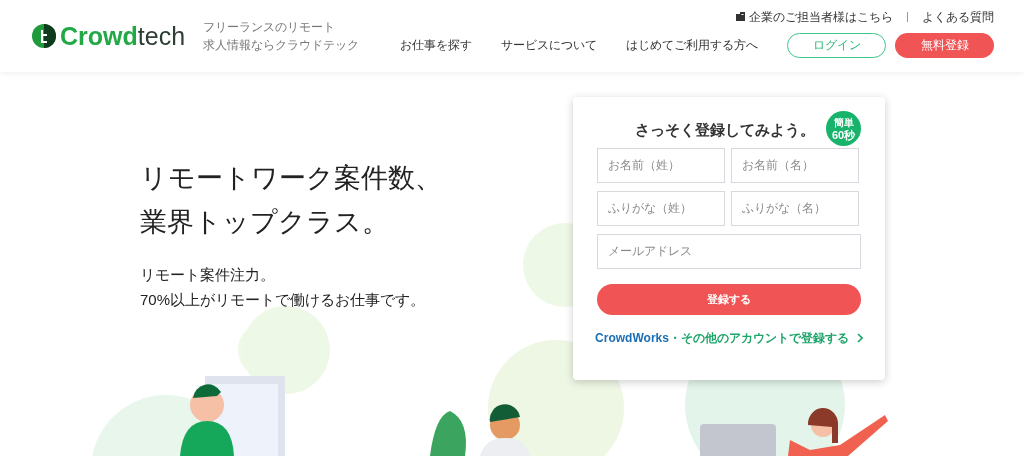  Describe the element at coordinates (729, 251) in the screenshot. I see `form-input-field: メールアドレス` at that location.